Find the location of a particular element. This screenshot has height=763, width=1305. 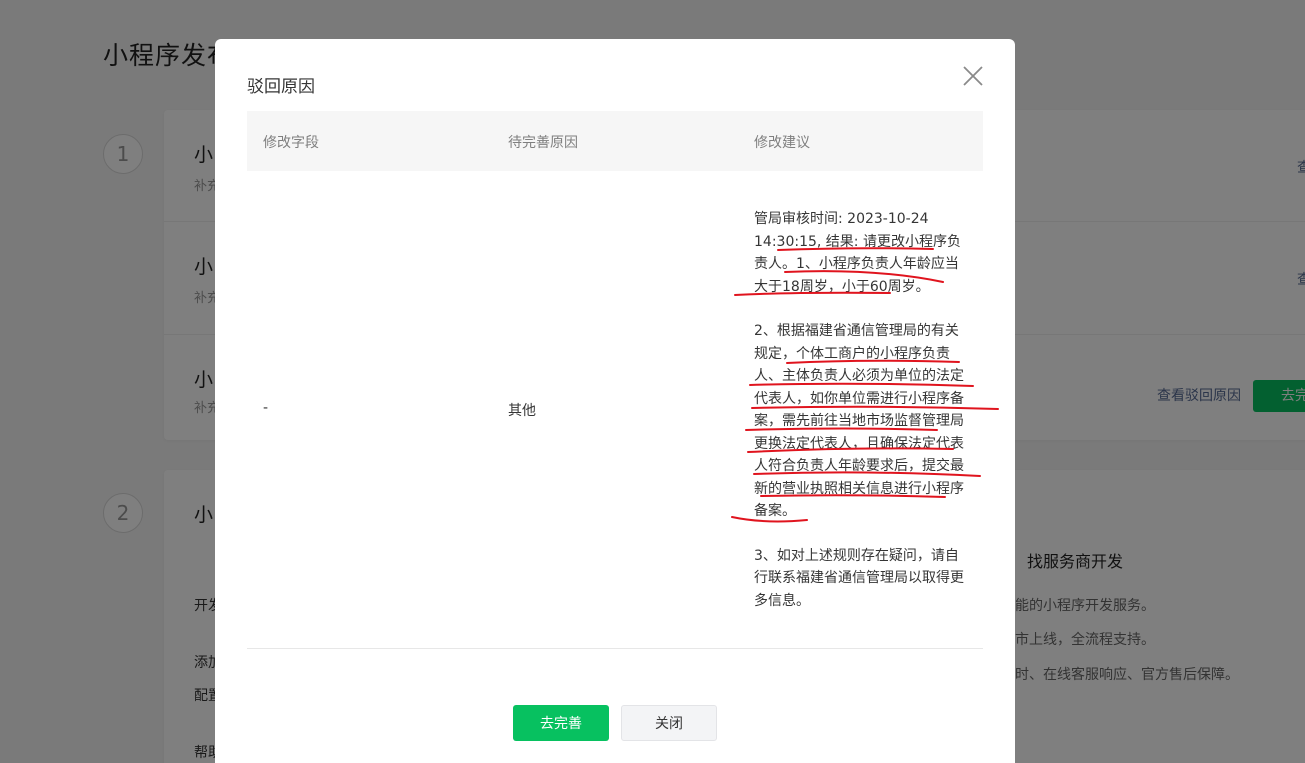

cell-field: - is located at coordinates (266, 408).